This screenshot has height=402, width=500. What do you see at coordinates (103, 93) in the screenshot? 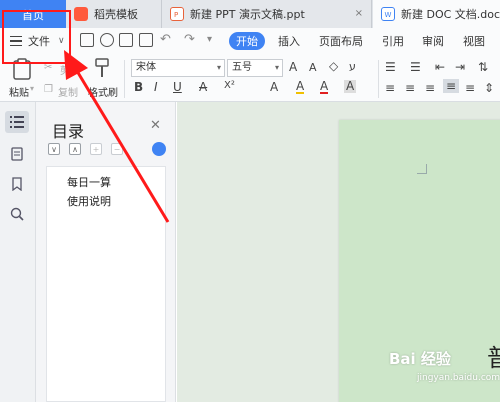
I see `format-painter-label: 格式刷` at bounding box center [103, 93].